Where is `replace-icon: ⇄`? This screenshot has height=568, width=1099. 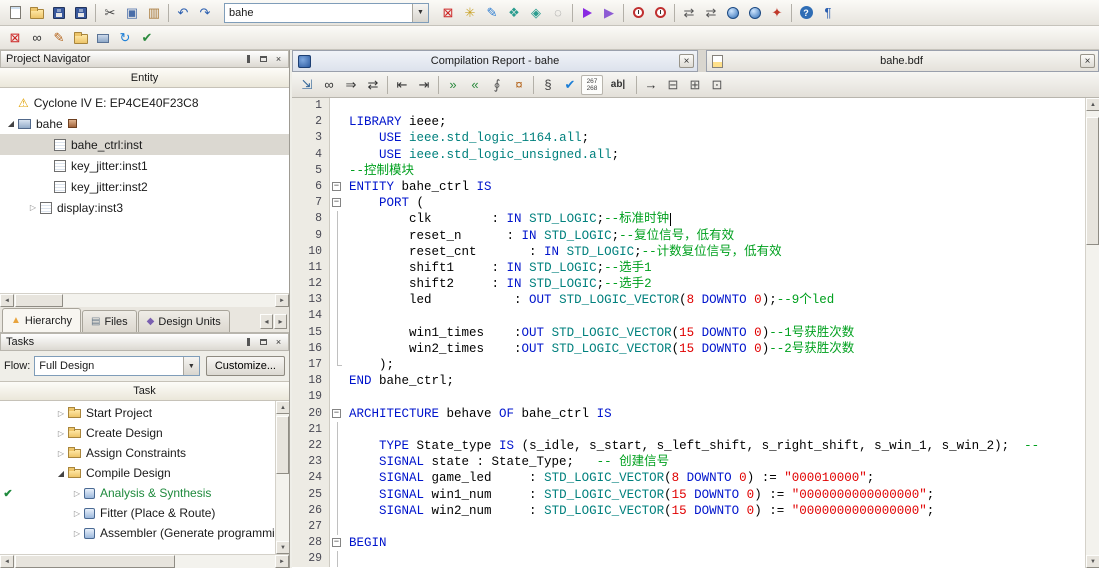
replace-icon: ⇄ is located at coordinates (373, 85).